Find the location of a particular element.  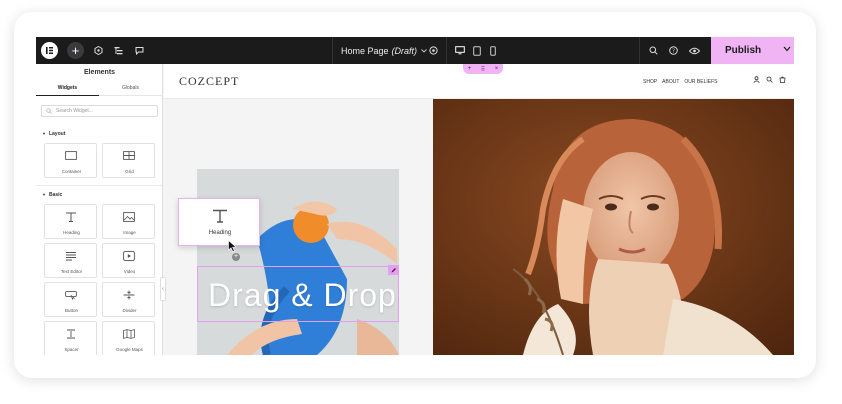

page-status: (Draft) is located at coordinates (404, 50).